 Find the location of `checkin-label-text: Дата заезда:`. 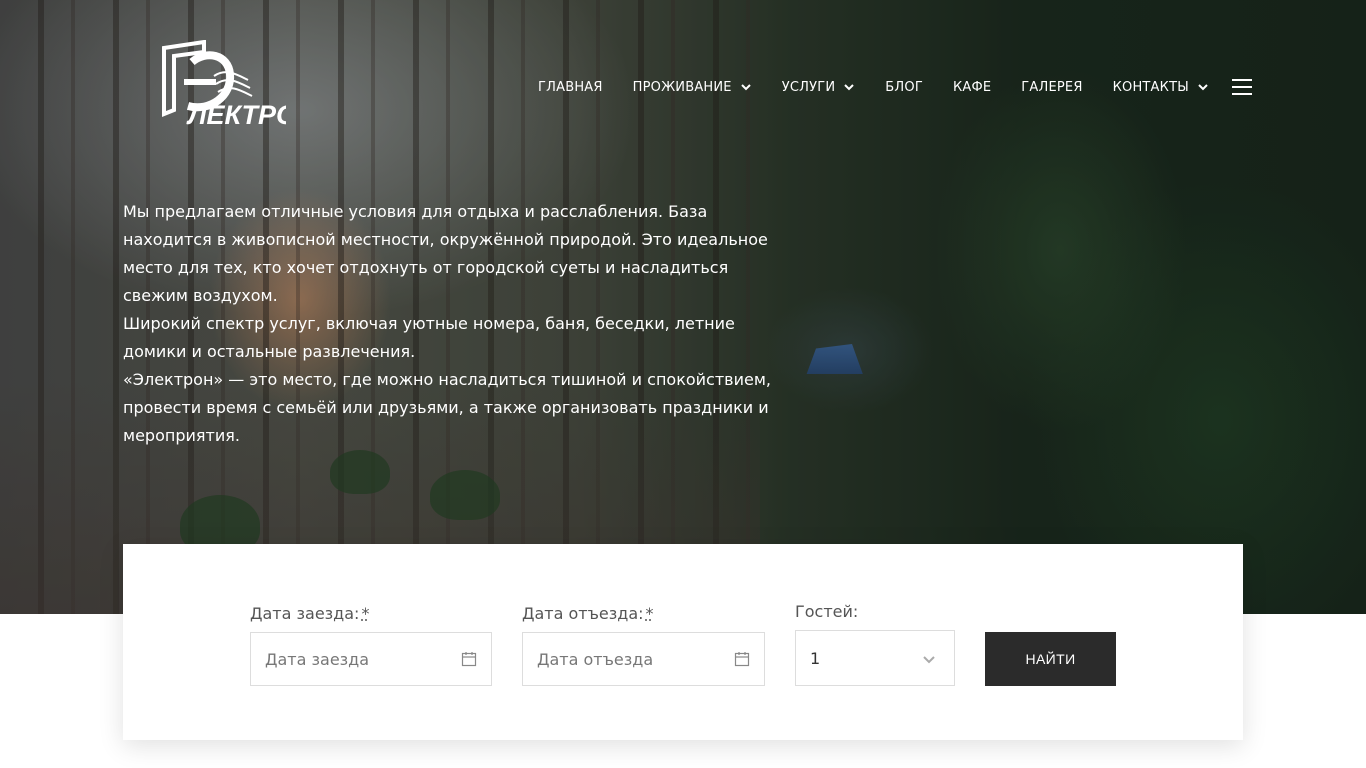

checkin-label-text: Дата заезда: is located at coordinates (305, 613).